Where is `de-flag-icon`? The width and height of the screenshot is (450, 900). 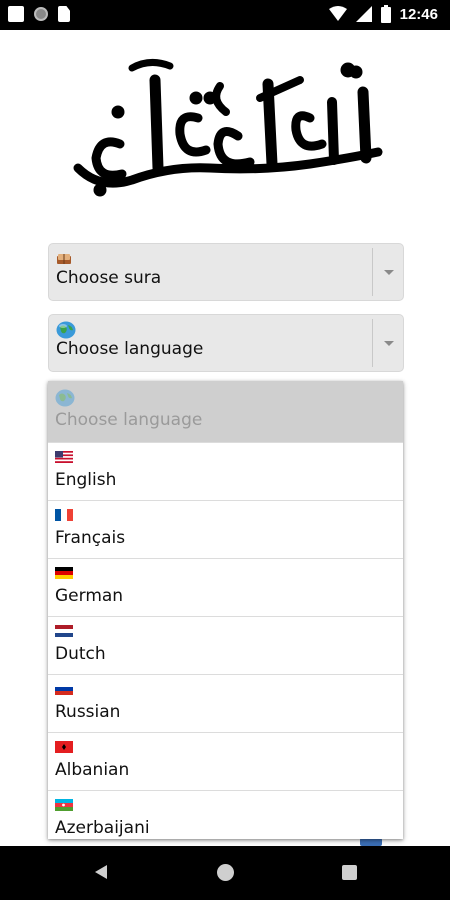 de-flag-icon is located at coordinates (64, 573).